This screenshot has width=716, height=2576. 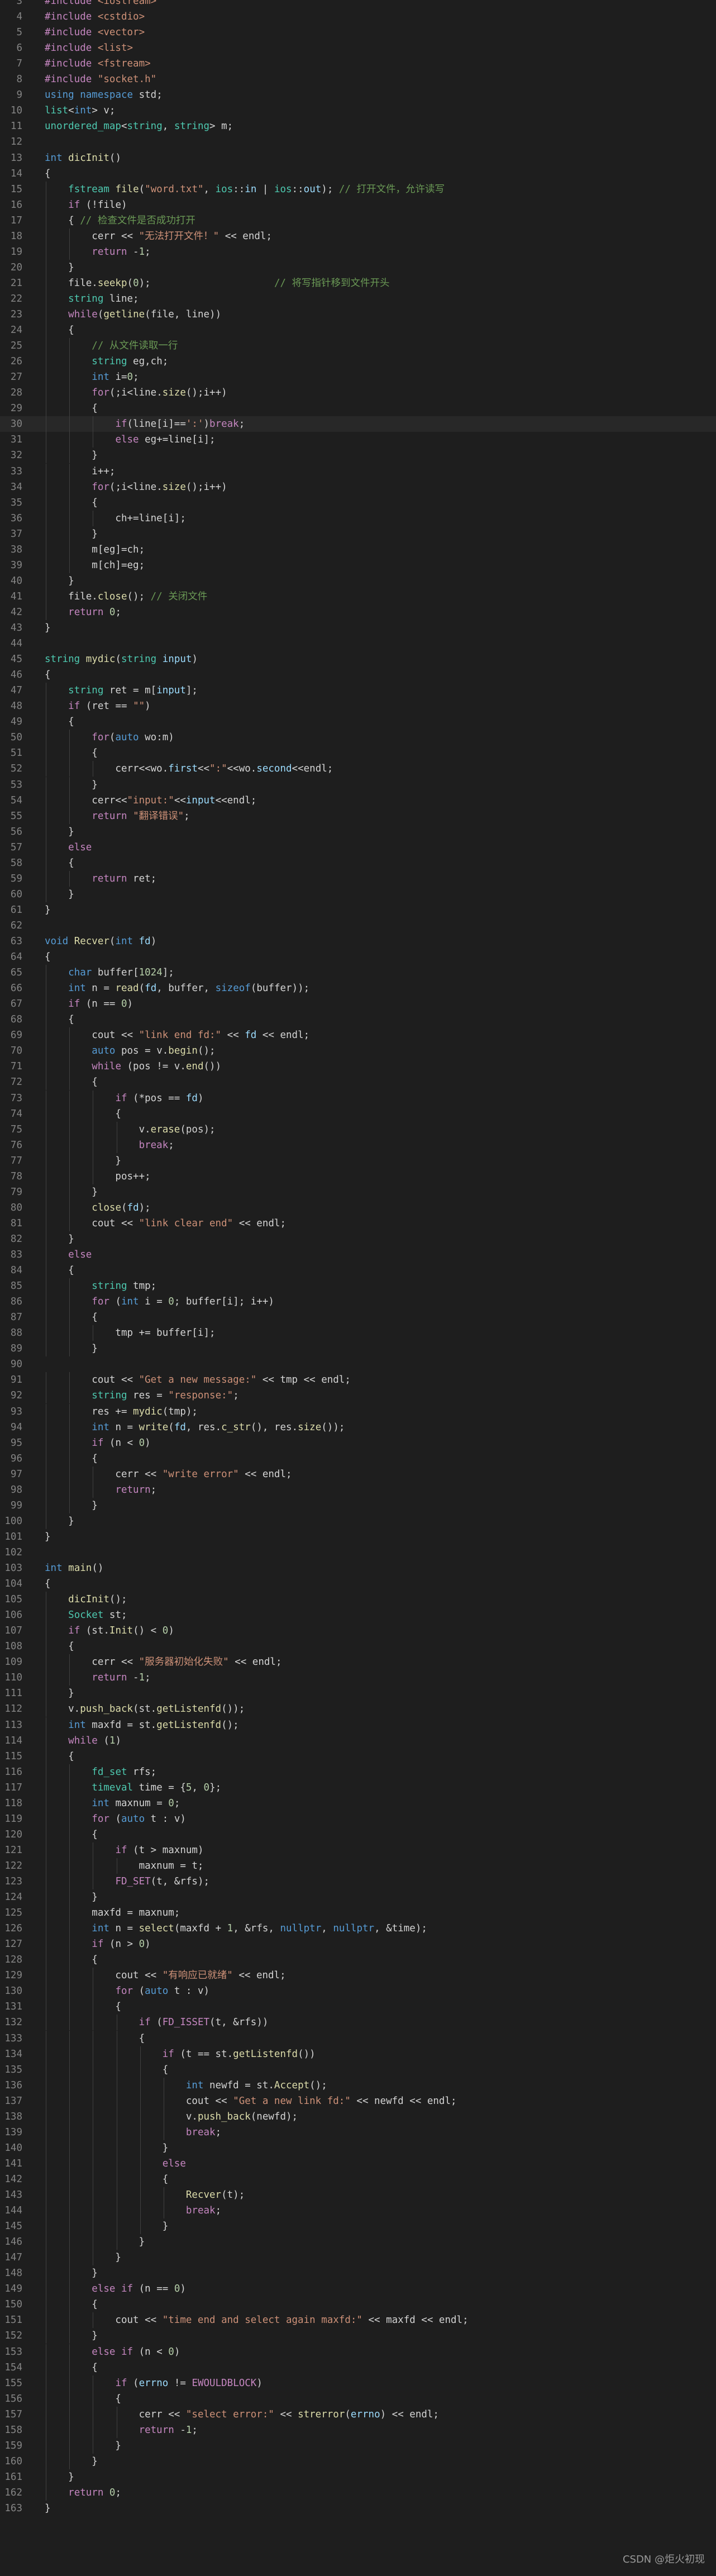 I want to click on code-line: 138 v.push_back(newfd);, so click(x=358, y=2117).